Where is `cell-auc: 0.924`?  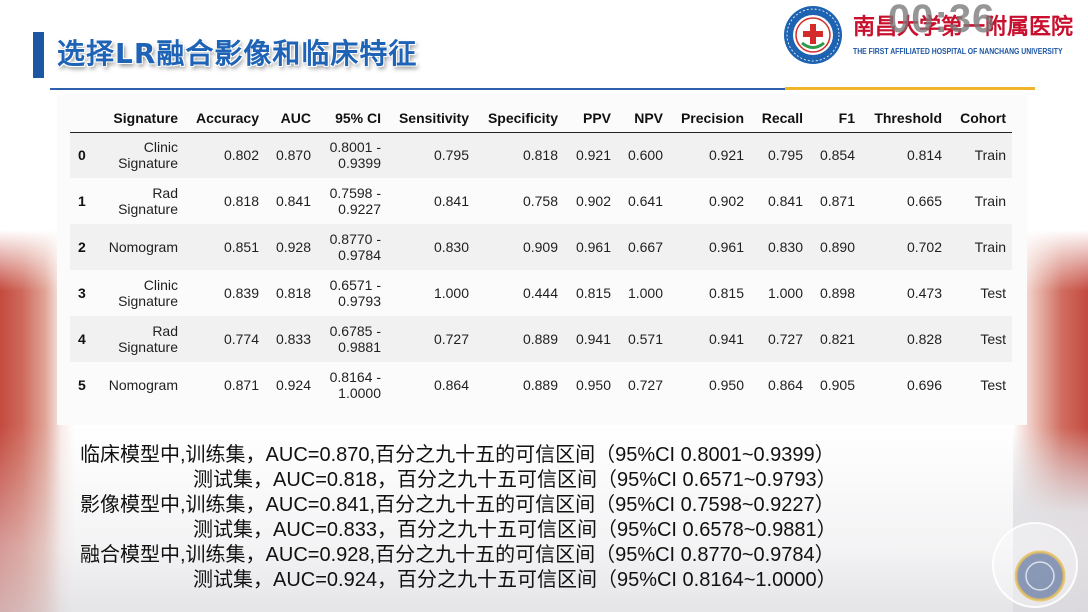 cell-auc: 0.924 is located at coordinates (293, 385).